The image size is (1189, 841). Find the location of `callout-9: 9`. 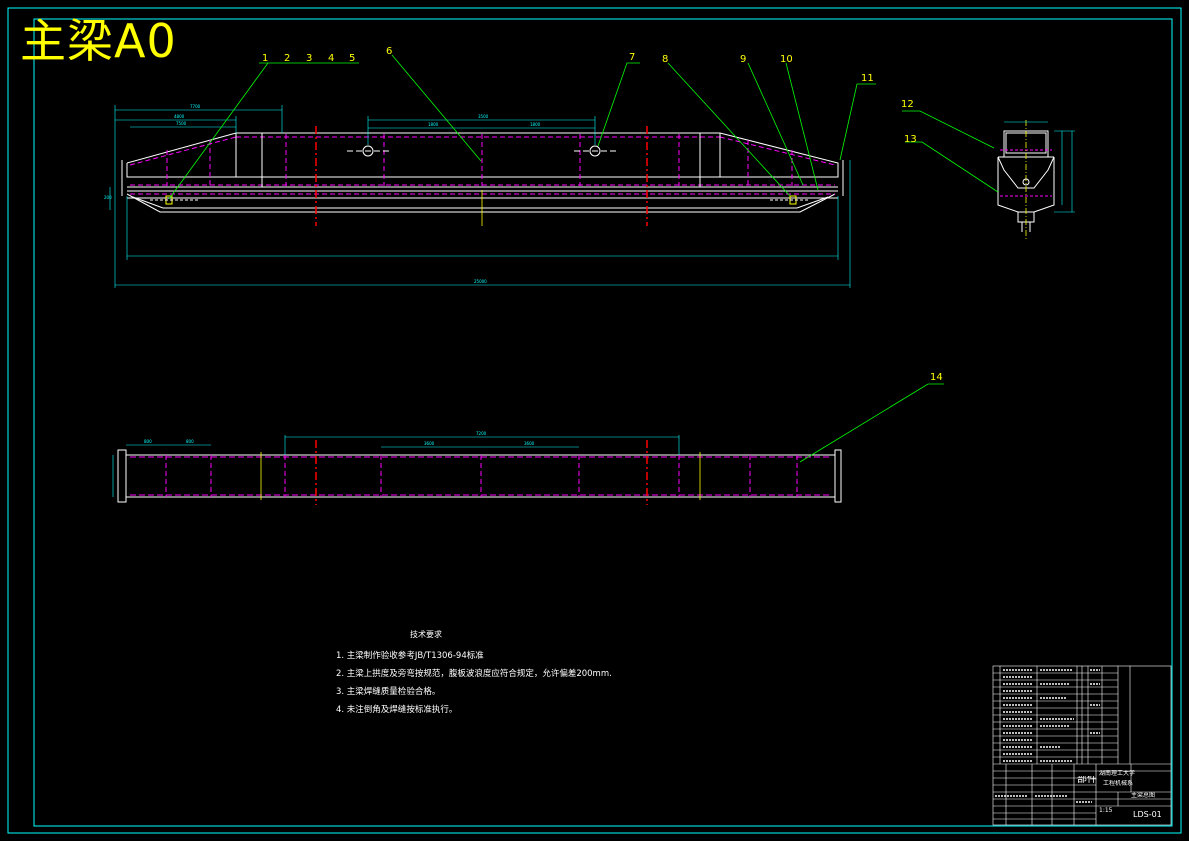

callout-9: 9 is located at coordinates (743, 59).